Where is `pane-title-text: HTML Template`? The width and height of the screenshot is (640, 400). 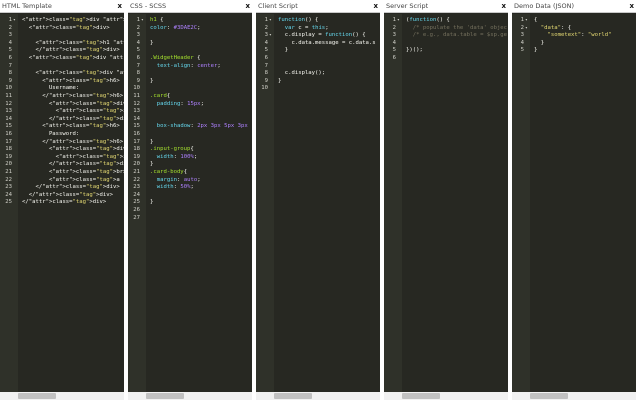 pane-title-text: HTML Template is located at coordinates (27, 6).